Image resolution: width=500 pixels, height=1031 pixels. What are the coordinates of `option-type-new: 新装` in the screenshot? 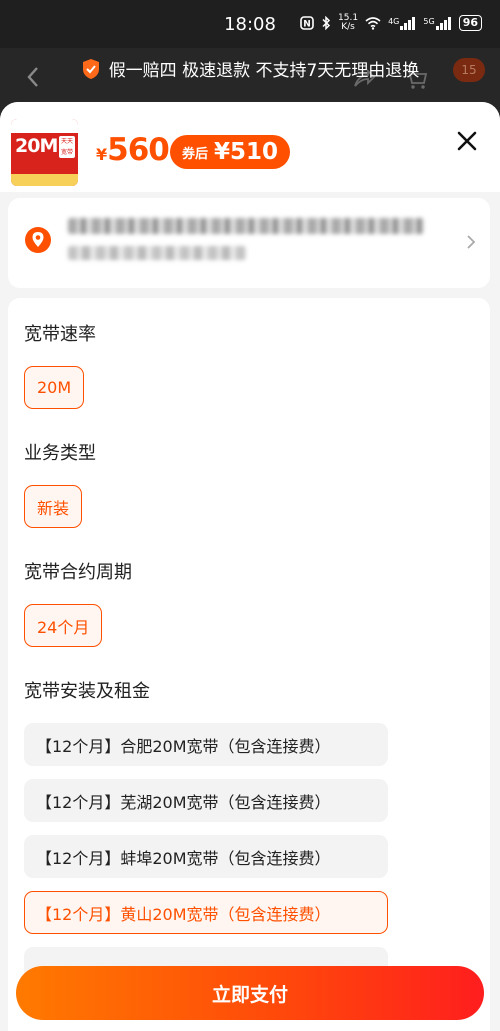 It's located at (53, 506).